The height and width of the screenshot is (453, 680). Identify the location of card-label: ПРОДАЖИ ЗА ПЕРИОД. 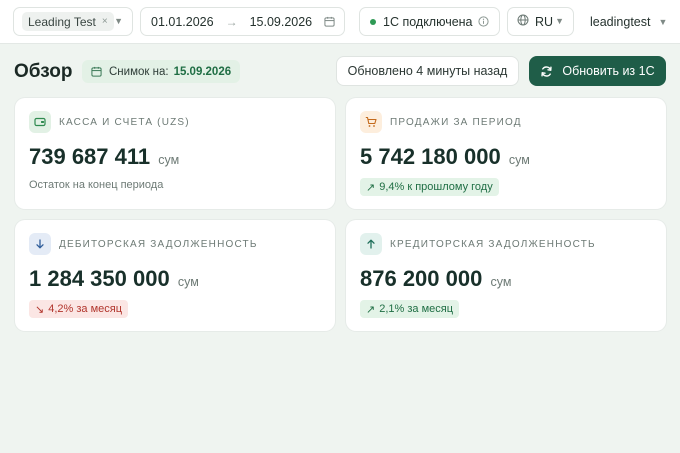
(456, 122).